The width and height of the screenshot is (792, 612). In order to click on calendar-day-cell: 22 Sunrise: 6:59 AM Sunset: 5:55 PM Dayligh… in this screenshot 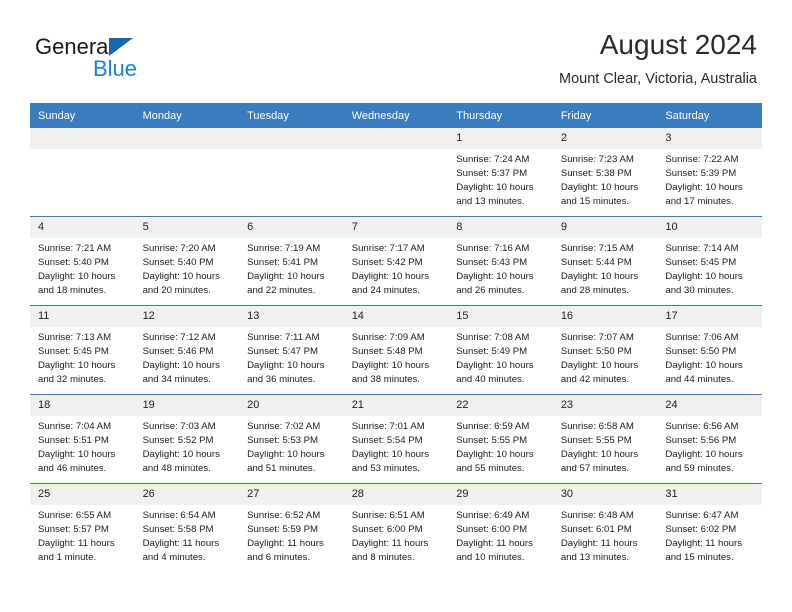, I will do `click(500, 439)`.